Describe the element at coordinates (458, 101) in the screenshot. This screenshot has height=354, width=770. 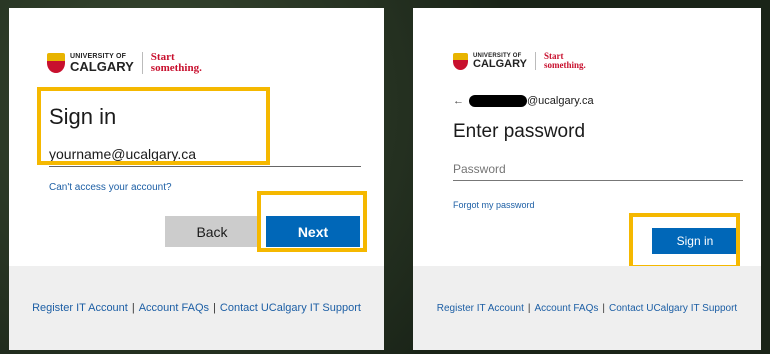
I see `back-arrow-icon: ←` at that location.